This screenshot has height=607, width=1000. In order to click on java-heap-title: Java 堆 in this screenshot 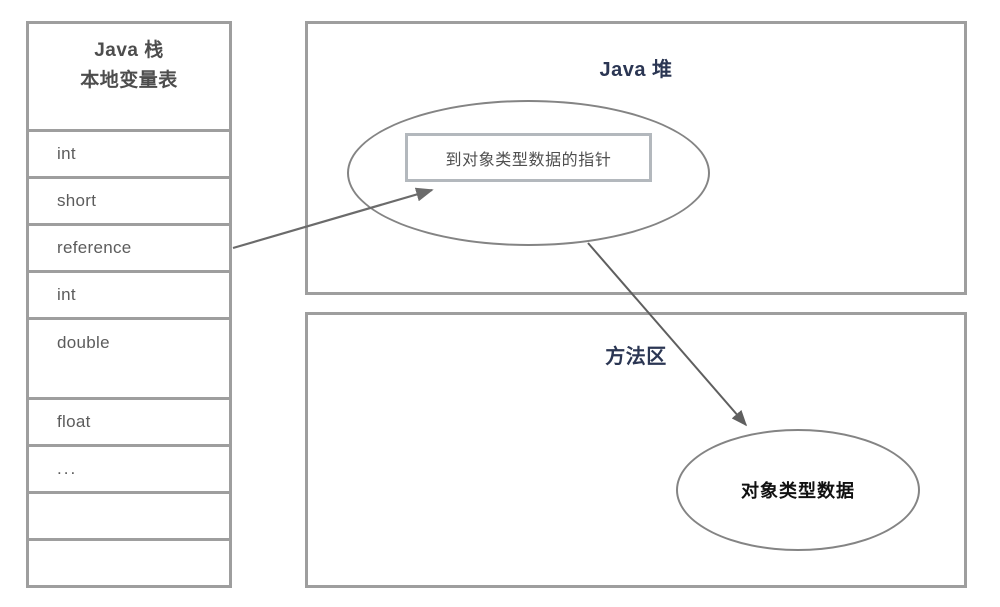, I will do `click(636, 70)`.